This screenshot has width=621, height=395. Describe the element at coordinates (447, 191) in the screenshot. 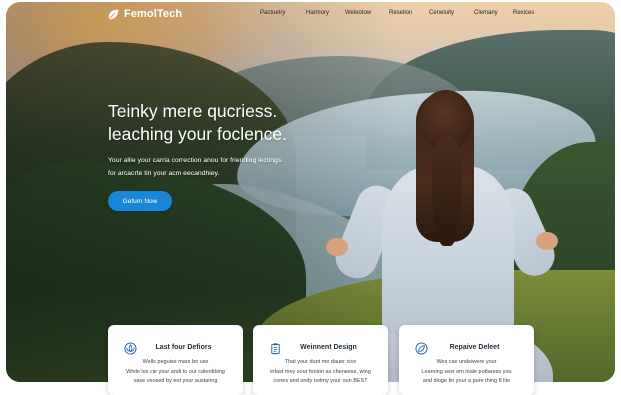

I see `ponytail` at that location.